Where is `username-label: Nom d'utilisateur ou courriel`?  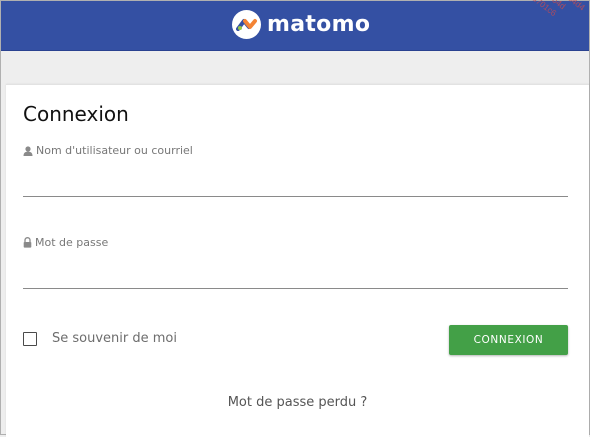 username-label: Nom d'utilisateur ou courriel is located at coordinates (108, 150).